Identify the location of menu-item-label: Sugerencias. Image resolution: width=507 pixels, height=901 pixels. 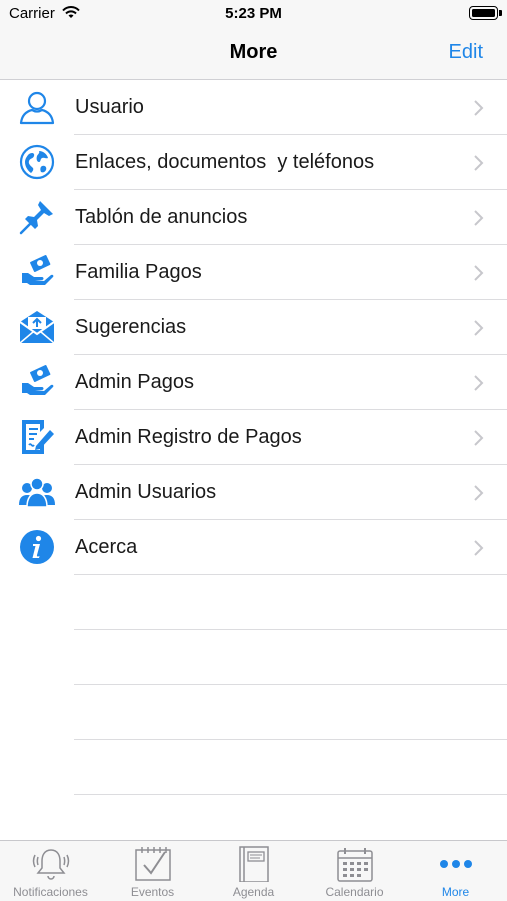
(131, 327).